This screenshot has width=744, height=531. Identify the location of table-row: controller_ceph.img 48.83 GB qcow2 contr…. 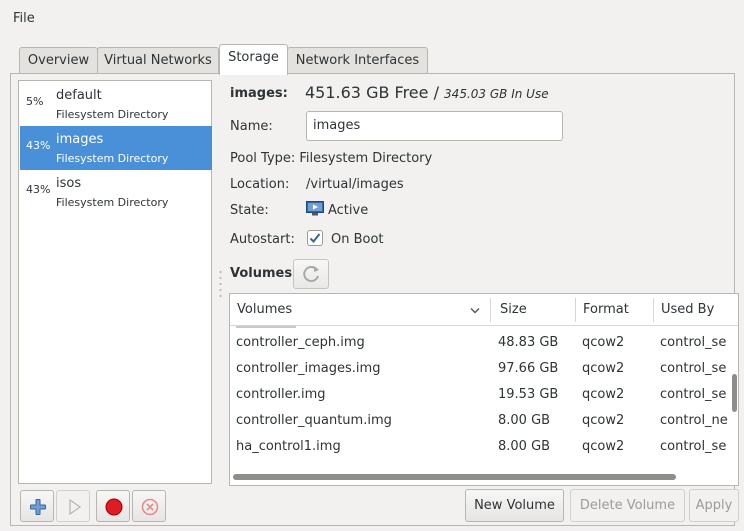
(479, 343).